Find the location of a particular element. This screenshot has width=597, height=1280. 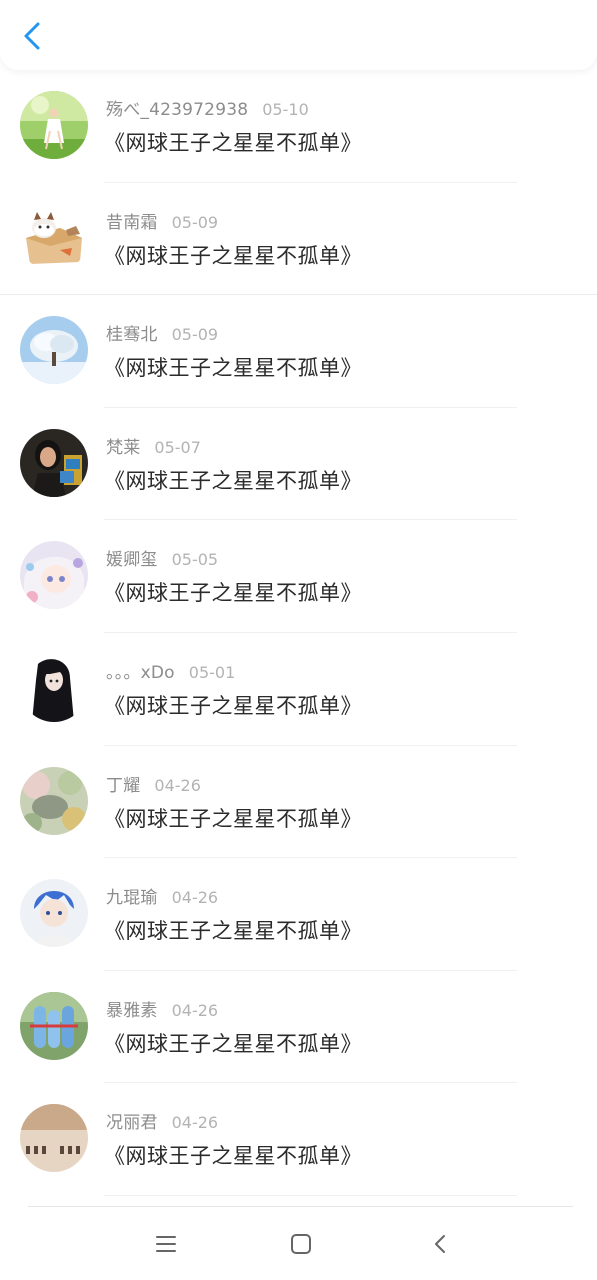

list-item: 昔南霜 05-09 《网球王子之星星不孤单》 is located at coordinates (298, 239).